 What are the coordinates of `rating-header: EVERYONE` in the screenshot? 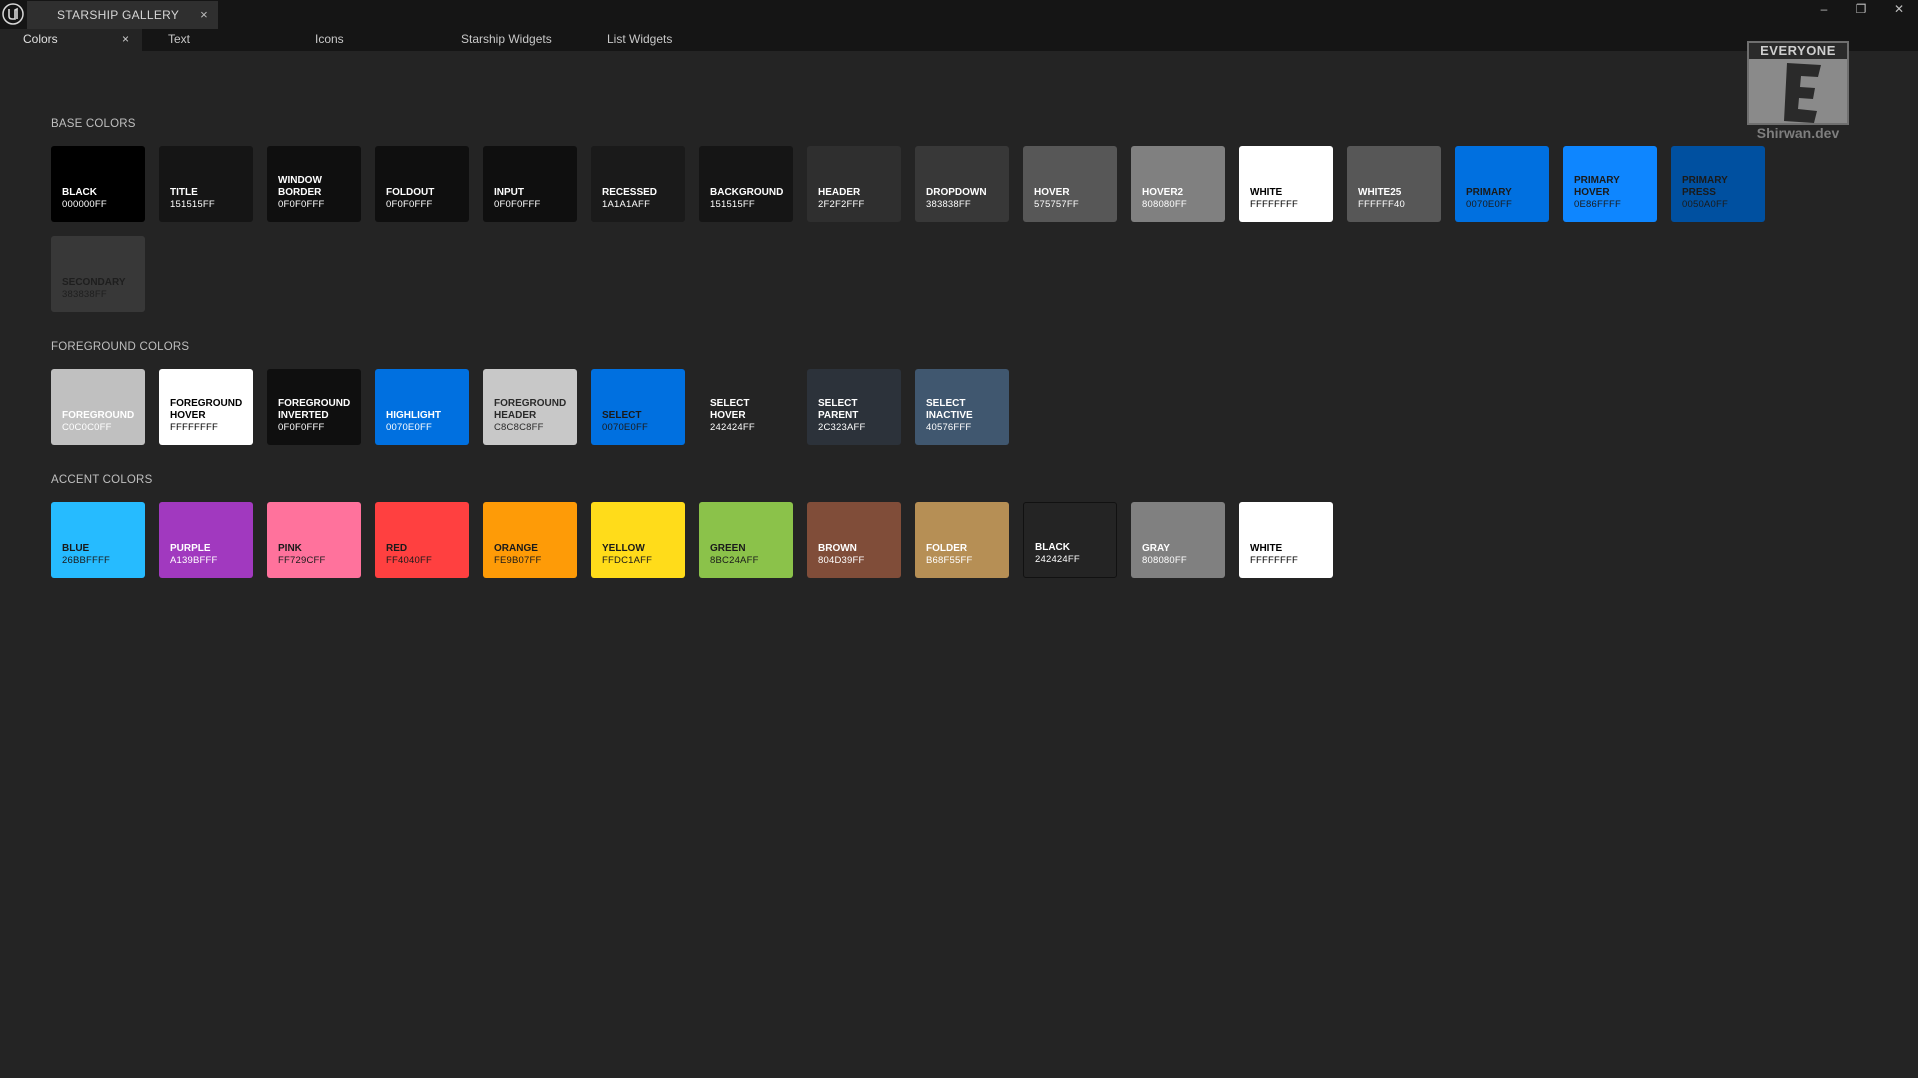 It's located at (1798, 51).